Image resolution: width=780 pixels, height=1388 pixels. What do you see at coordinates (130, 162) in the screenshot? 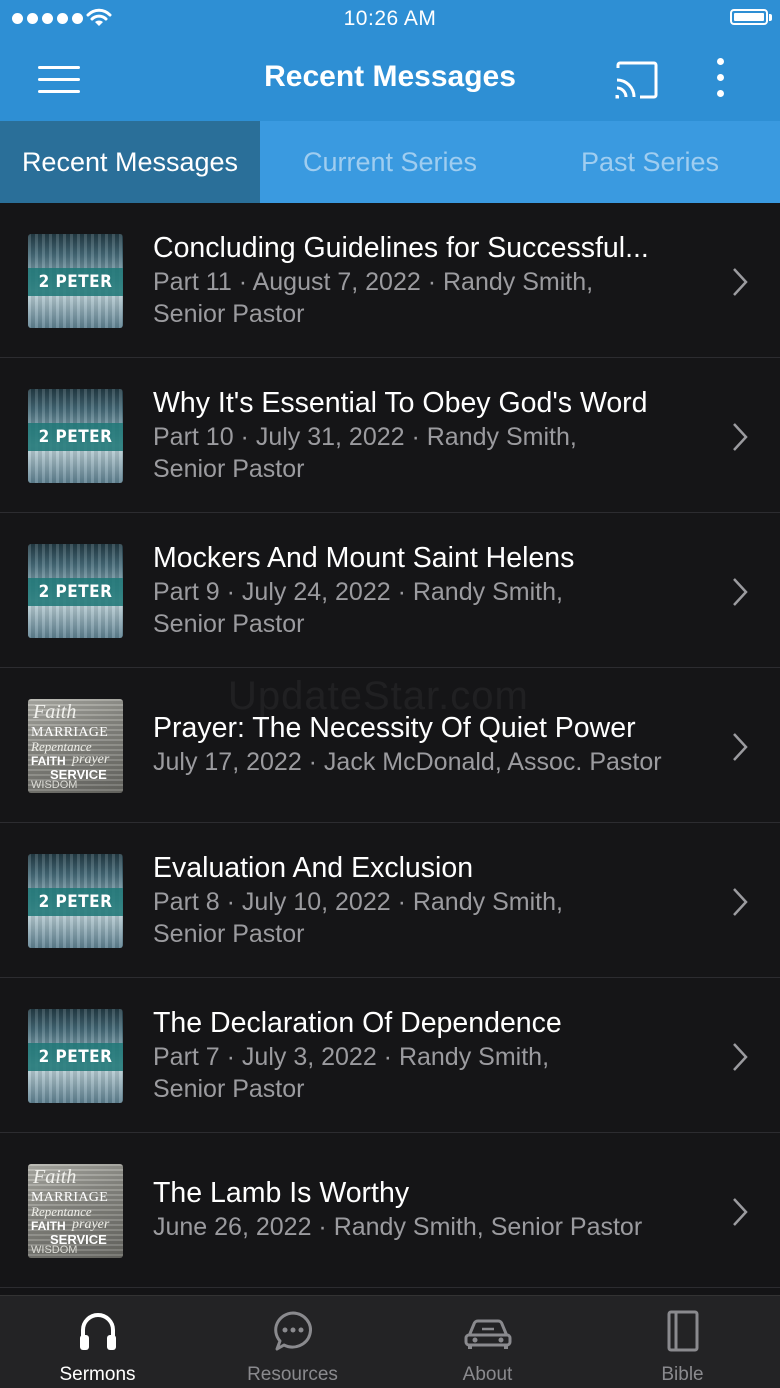
I see `tab-recent-messages: Recent Messages` at bounding box center [130, 162].